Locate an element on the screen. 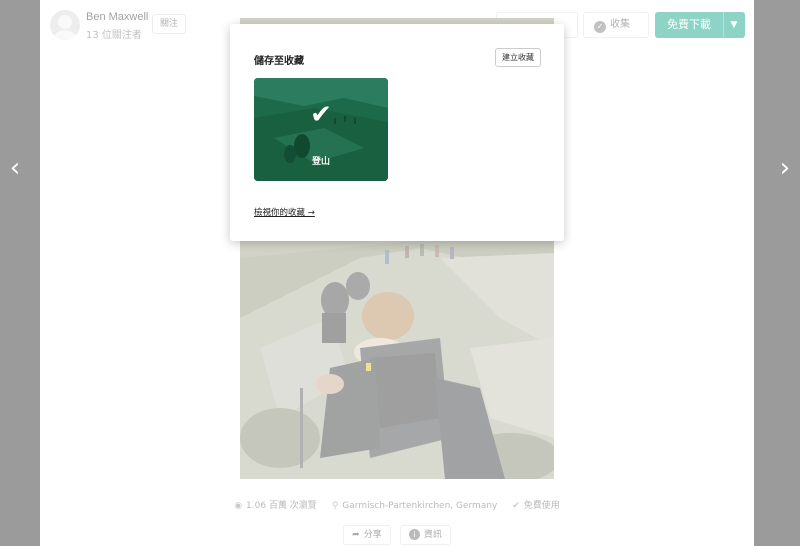 The image size is (800, 546). location-stat: ⚲ Garmisch-Partenkirchen, Germany is located at coordinates (415, 506).